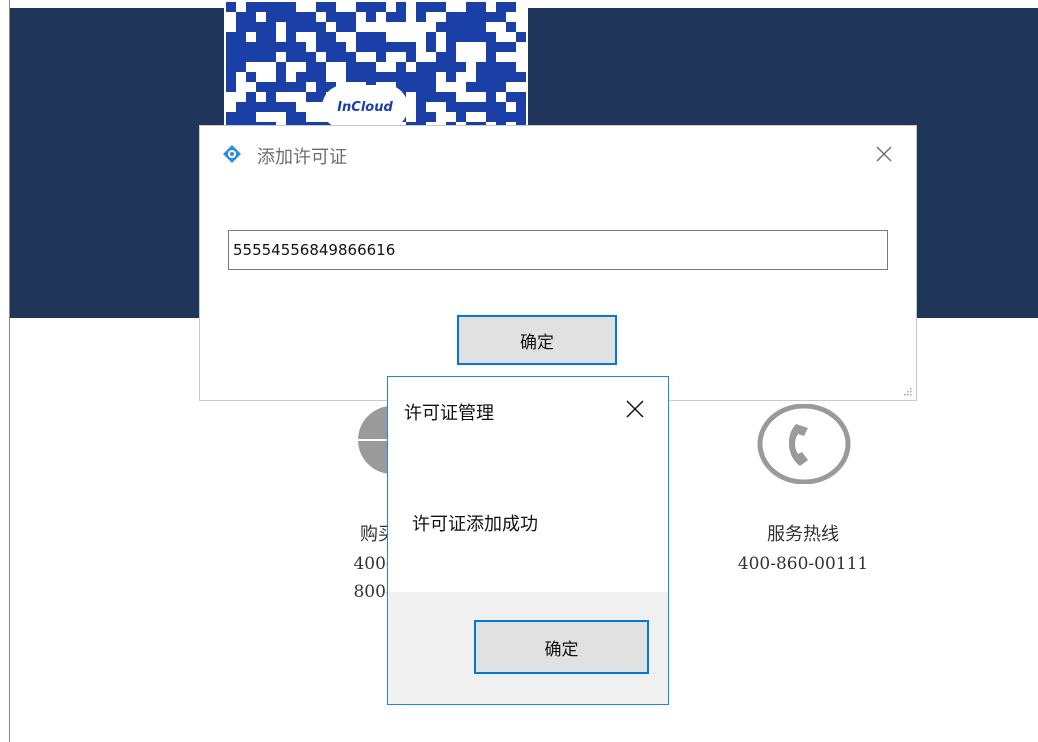  Describe the element at coordinates (9, 371) in the screenshot. I see `window-left-border` at that location.